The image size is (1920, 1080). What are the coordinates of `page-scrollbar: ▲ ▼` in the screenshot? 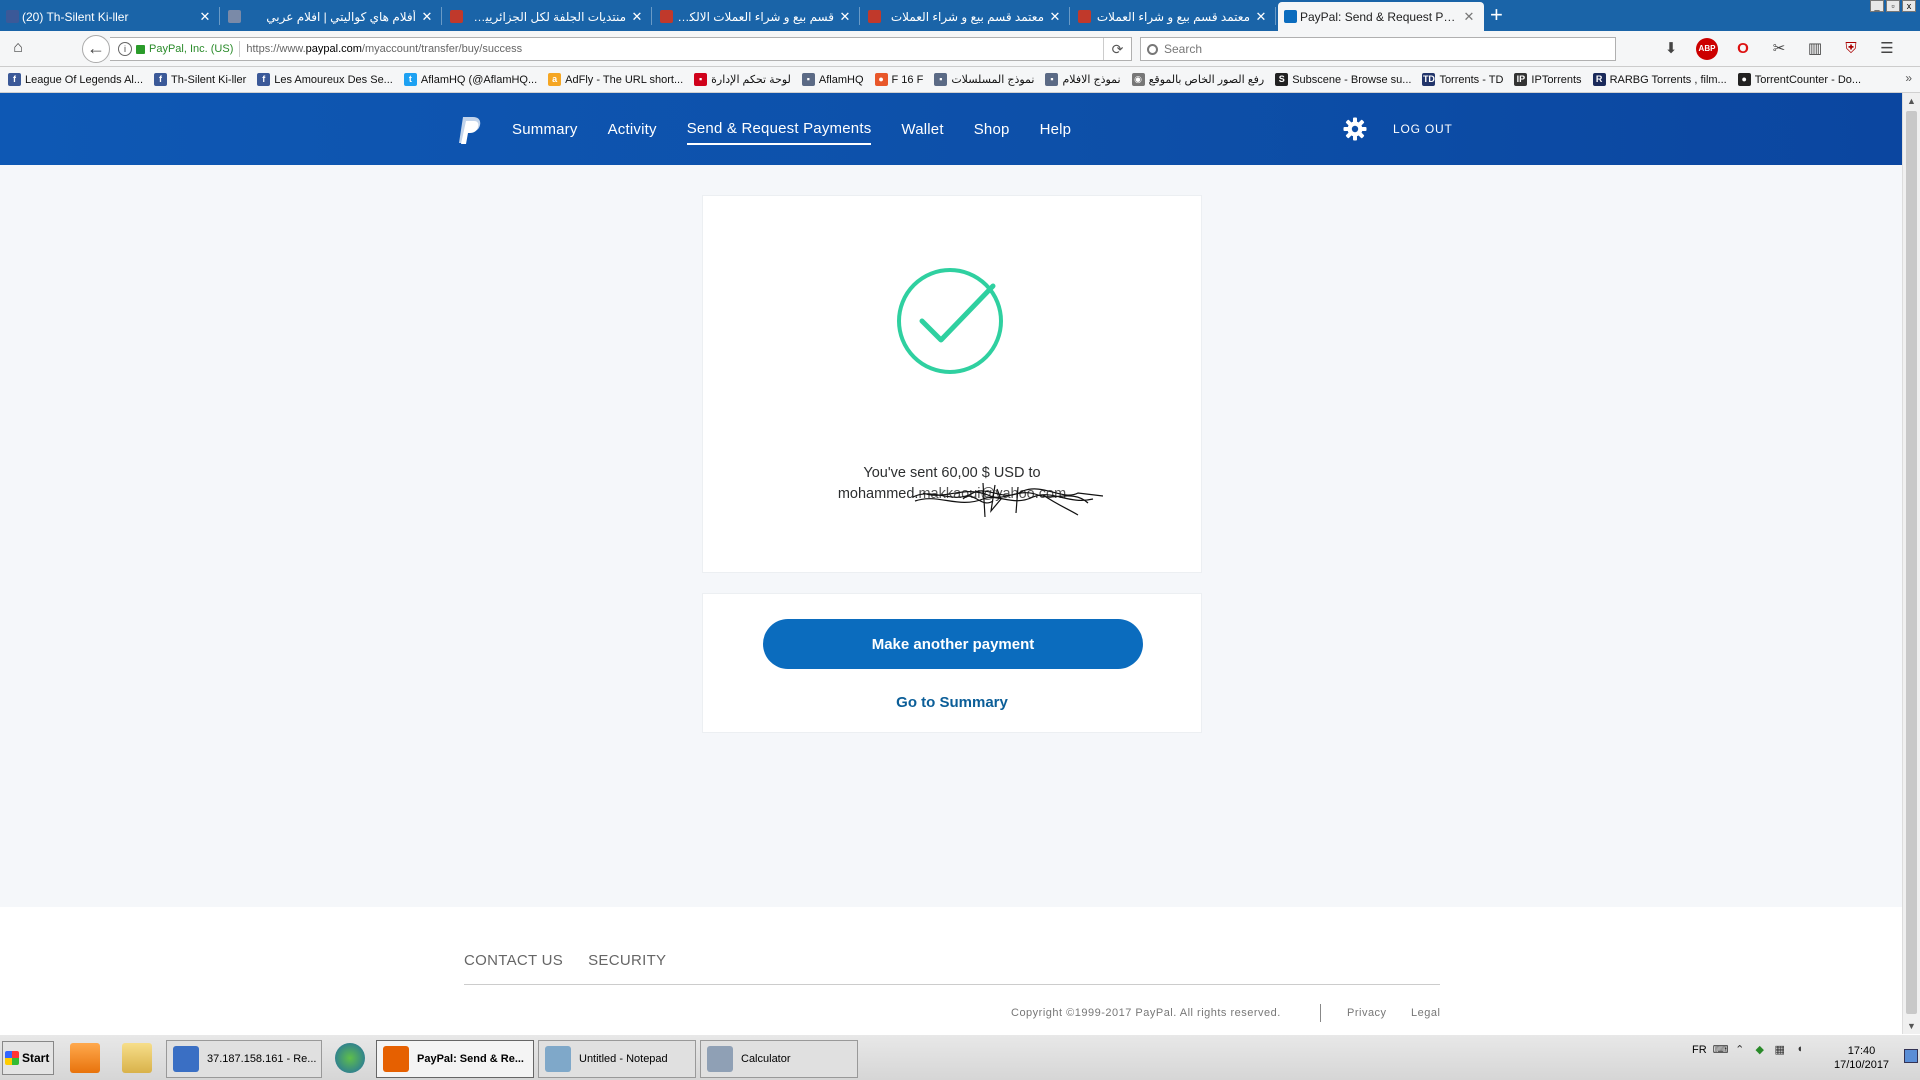 It's located at (1911, 563).